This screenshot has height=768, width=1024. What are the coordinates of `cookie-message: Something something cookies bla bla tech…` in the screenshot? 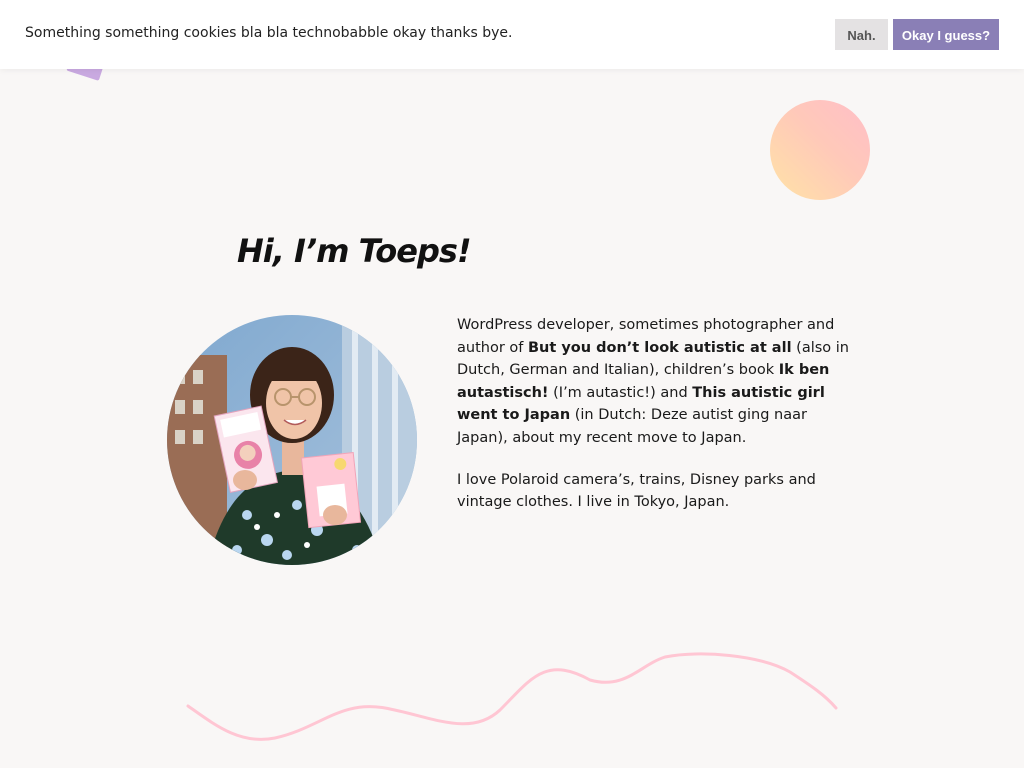 It's located at (269, 33).